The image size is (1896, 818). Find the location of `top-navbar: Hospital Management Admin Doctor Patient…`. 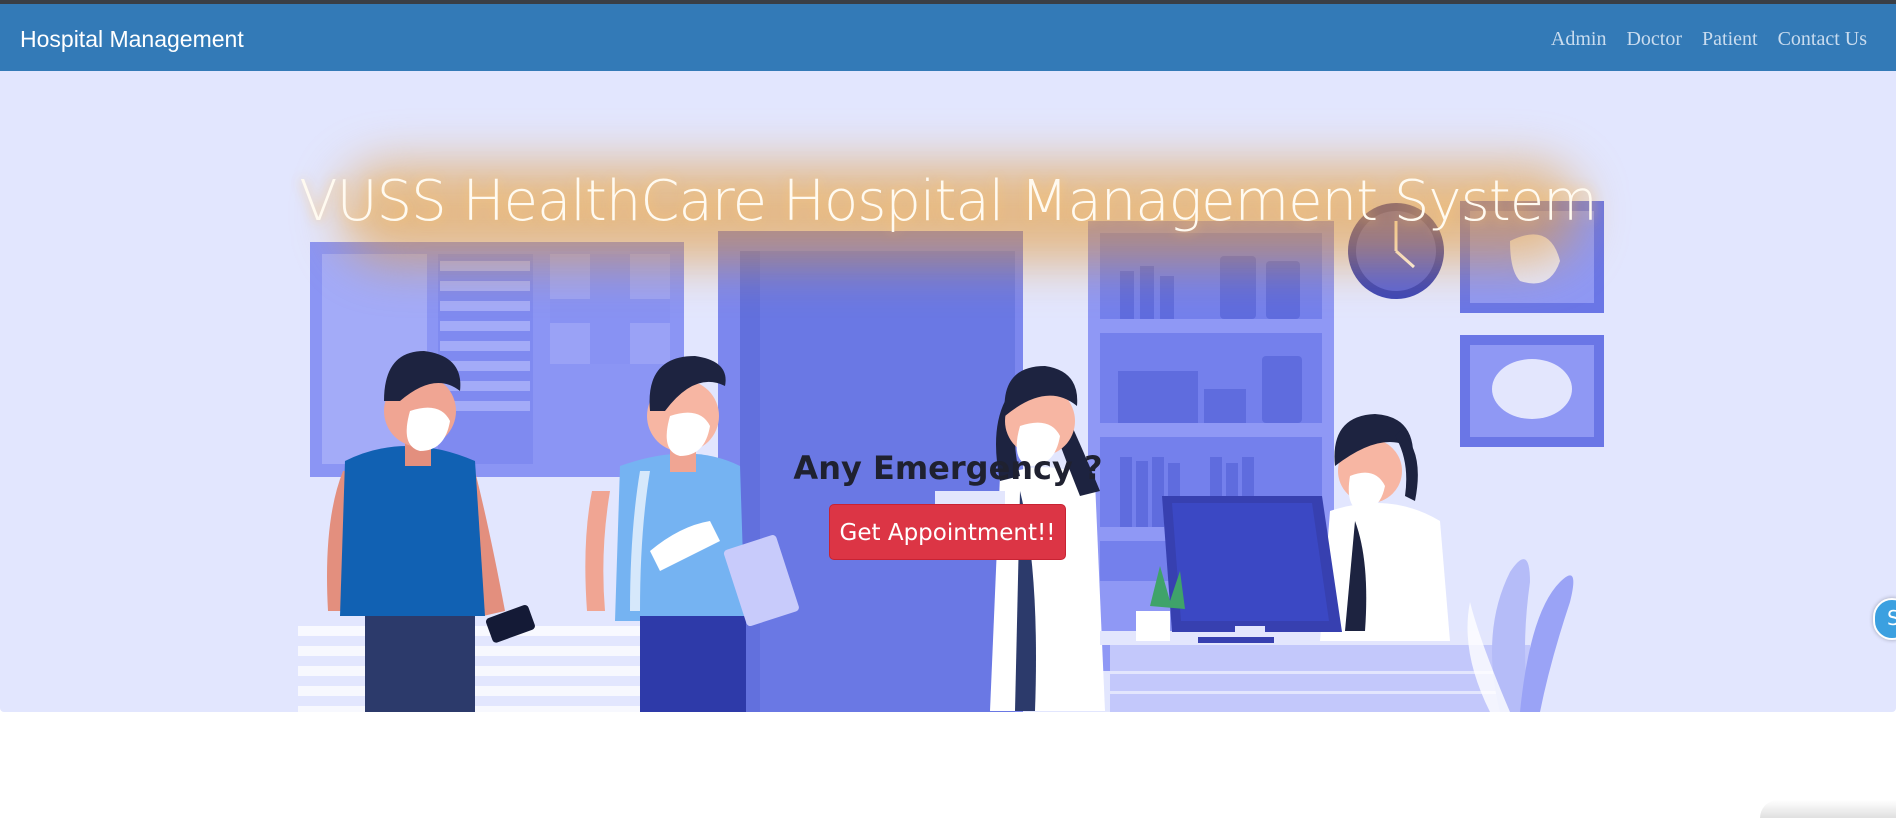

top-navbar: Hospital Management Admin Doctor Patient… is located at coordinates (948, 37).